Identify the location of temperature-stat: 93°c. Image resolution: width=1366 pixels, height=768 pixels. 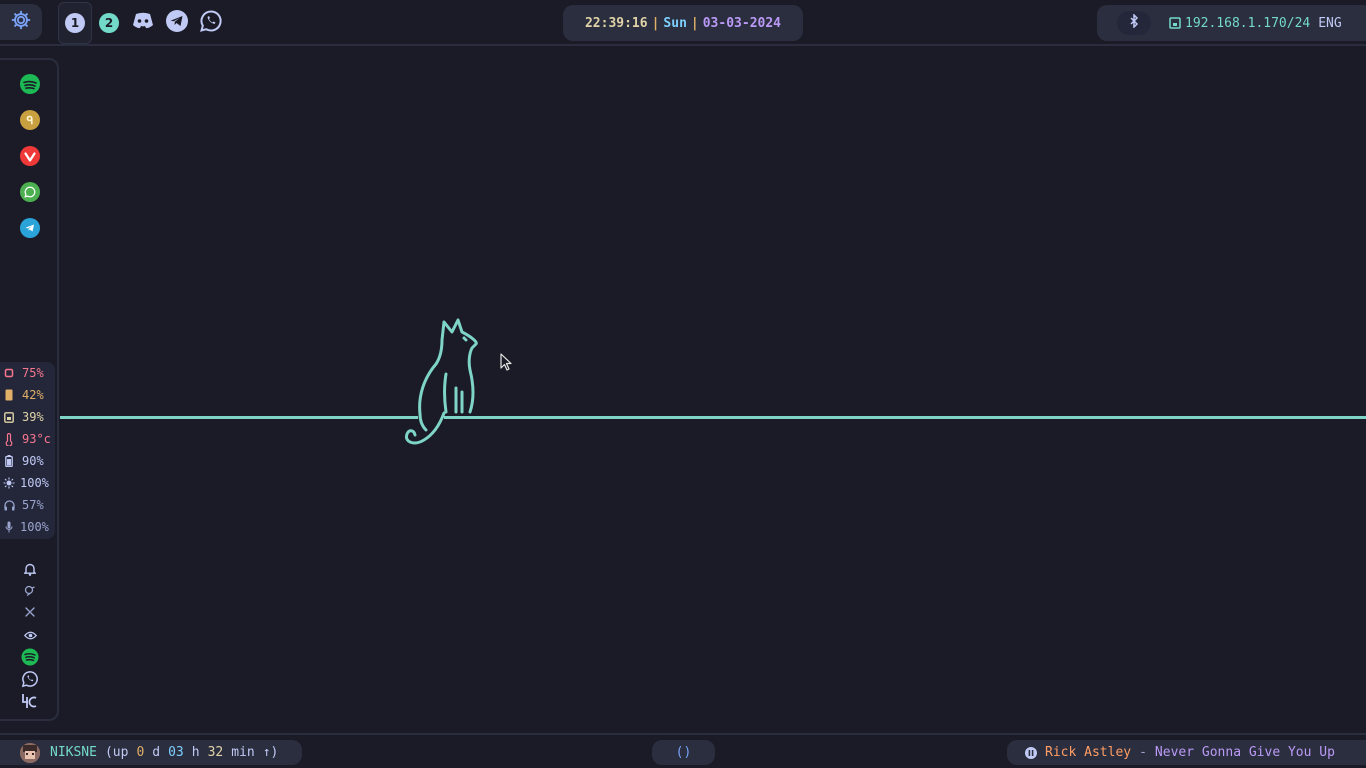
(27, 439).